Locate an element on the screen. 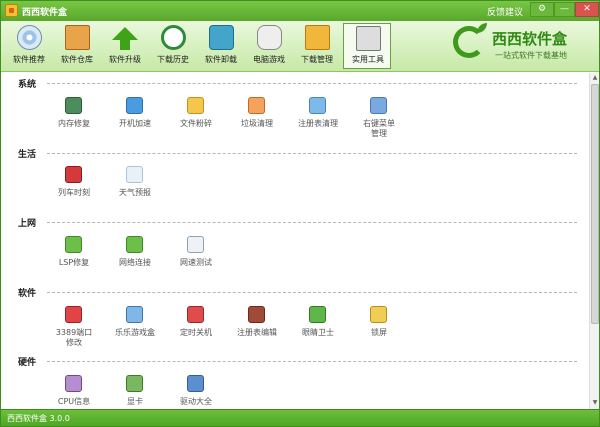 This screenshot has height=427, width=600. download-folder-icon is located at coordinates (317, 37).